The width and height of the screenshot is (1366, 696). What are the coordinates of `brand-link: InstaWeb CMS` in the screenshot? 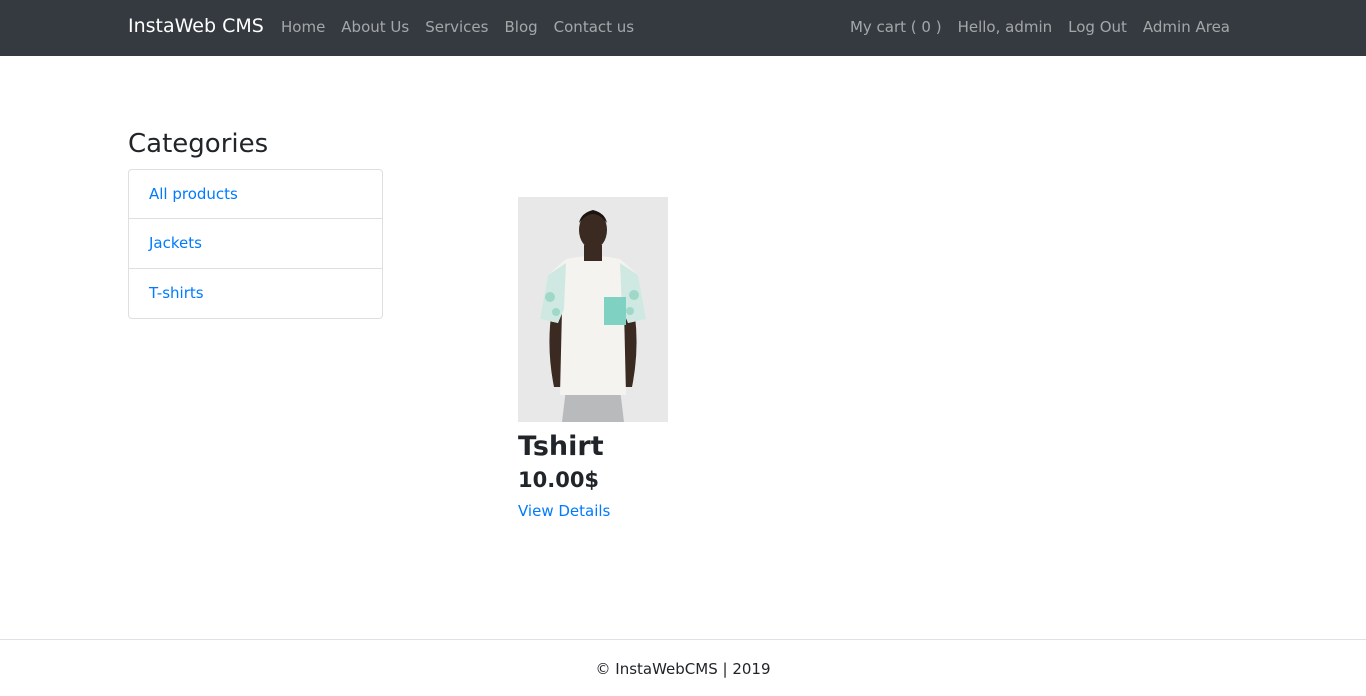 It's located at (196, 26).